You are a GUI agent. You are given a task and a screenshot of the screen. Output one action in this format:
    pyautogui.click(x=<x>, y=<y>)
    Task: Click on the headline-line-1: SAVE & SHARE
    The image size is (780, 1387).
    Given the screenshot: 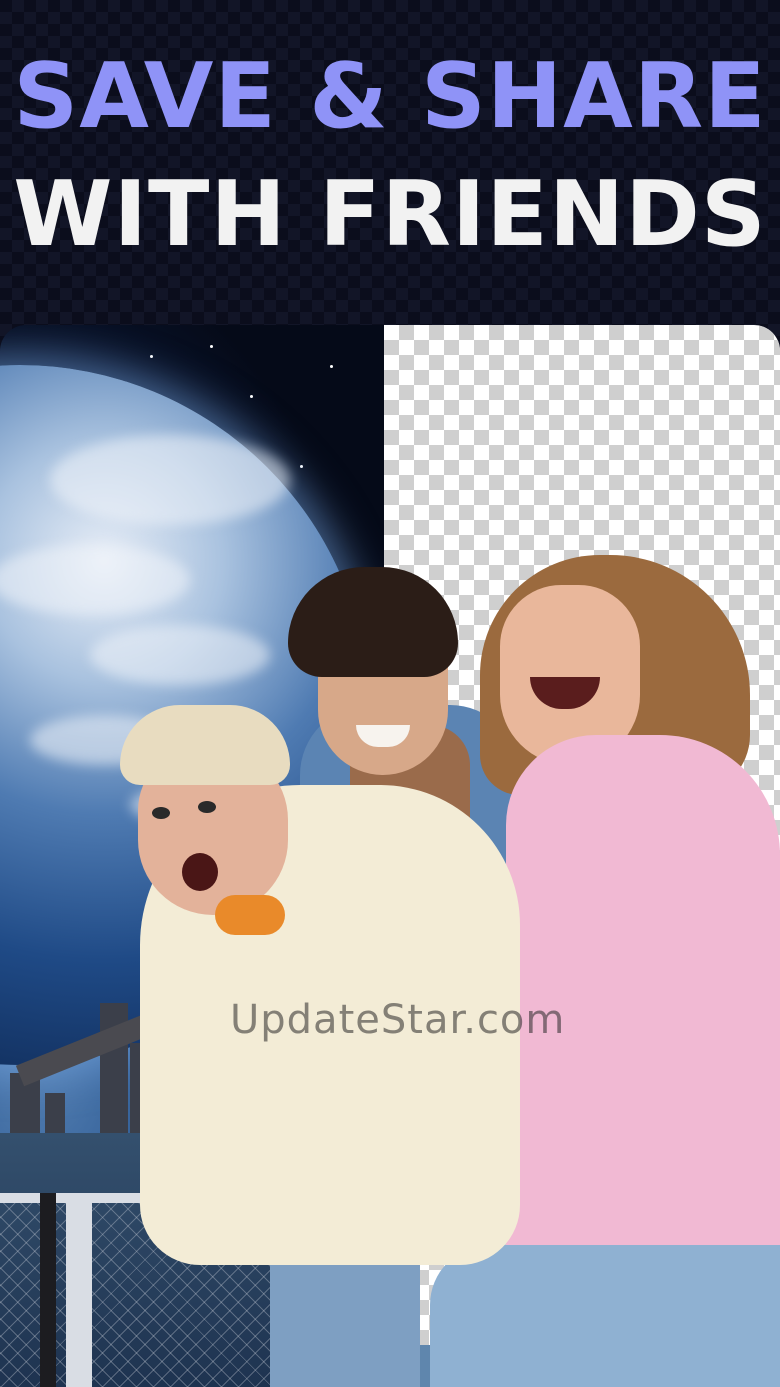 What is the action you would take?
    pyautogui.click(x=390, y=96)
    